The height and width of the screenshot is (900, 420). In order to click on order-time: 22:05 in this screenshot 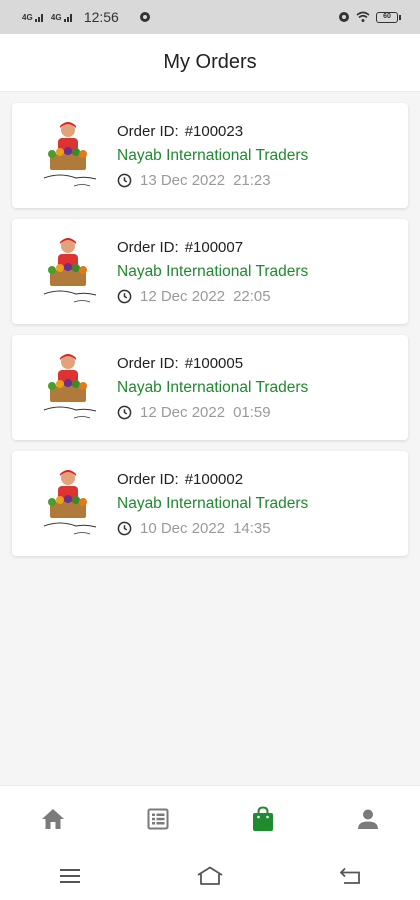, I will do `click(252, 296)`.